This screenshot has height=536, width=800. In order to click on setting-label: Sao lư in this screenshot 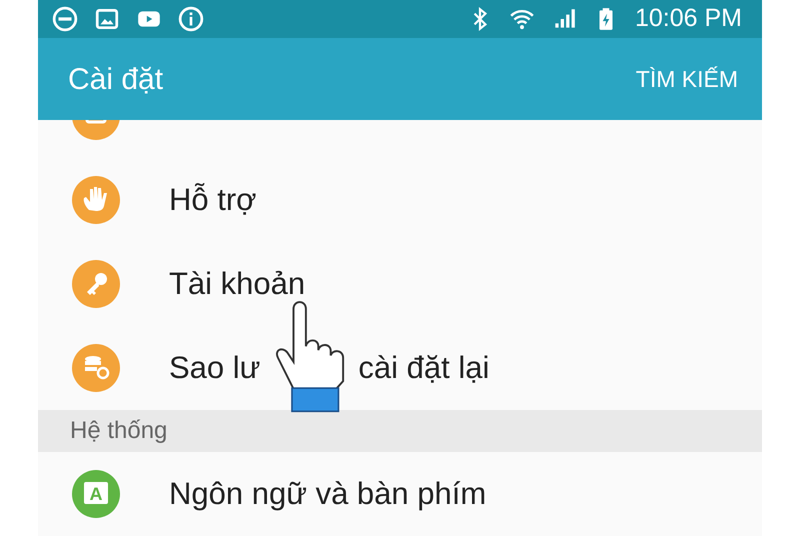, I will do `click(214, 368)`.